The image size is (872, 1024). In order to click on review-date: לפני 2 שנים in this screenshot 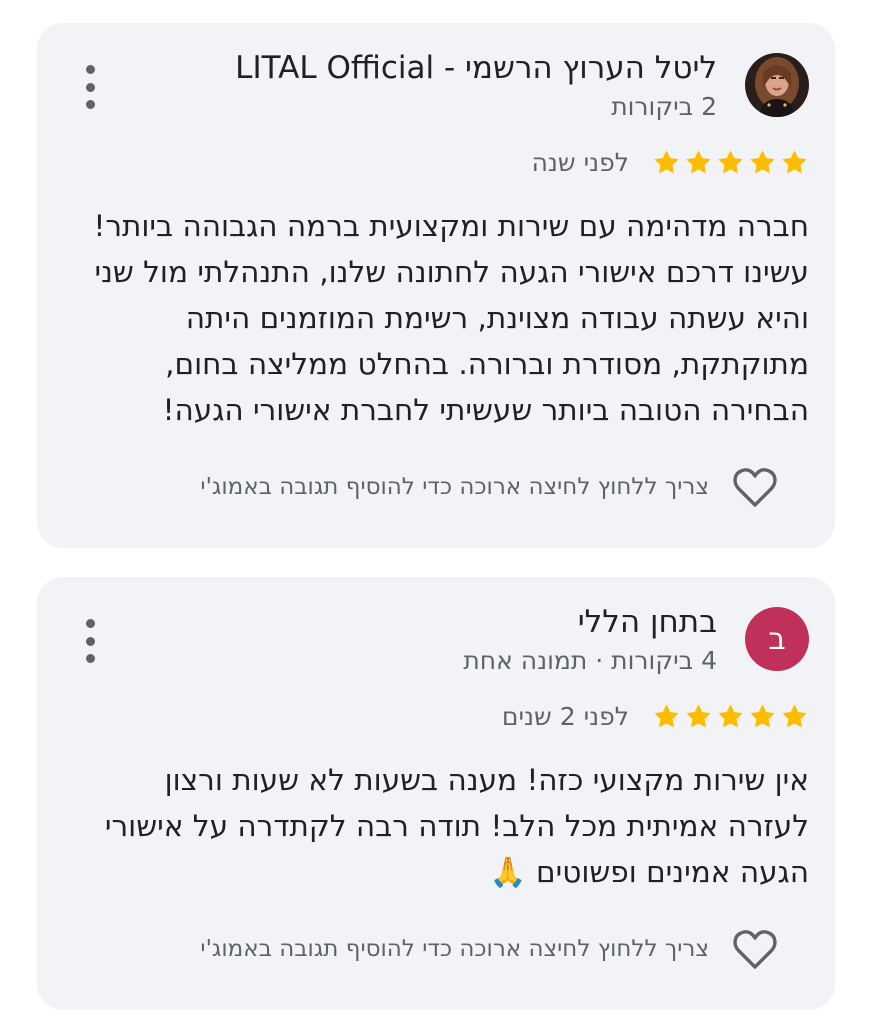, I will do `click(565, 716)`.